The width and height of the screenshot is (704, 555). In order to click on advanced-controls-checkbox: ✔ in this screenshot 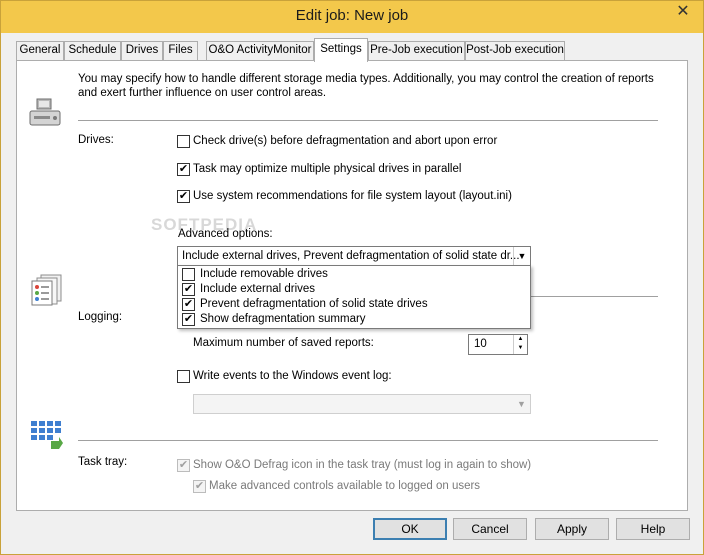, I will do `click(199, 486)`.